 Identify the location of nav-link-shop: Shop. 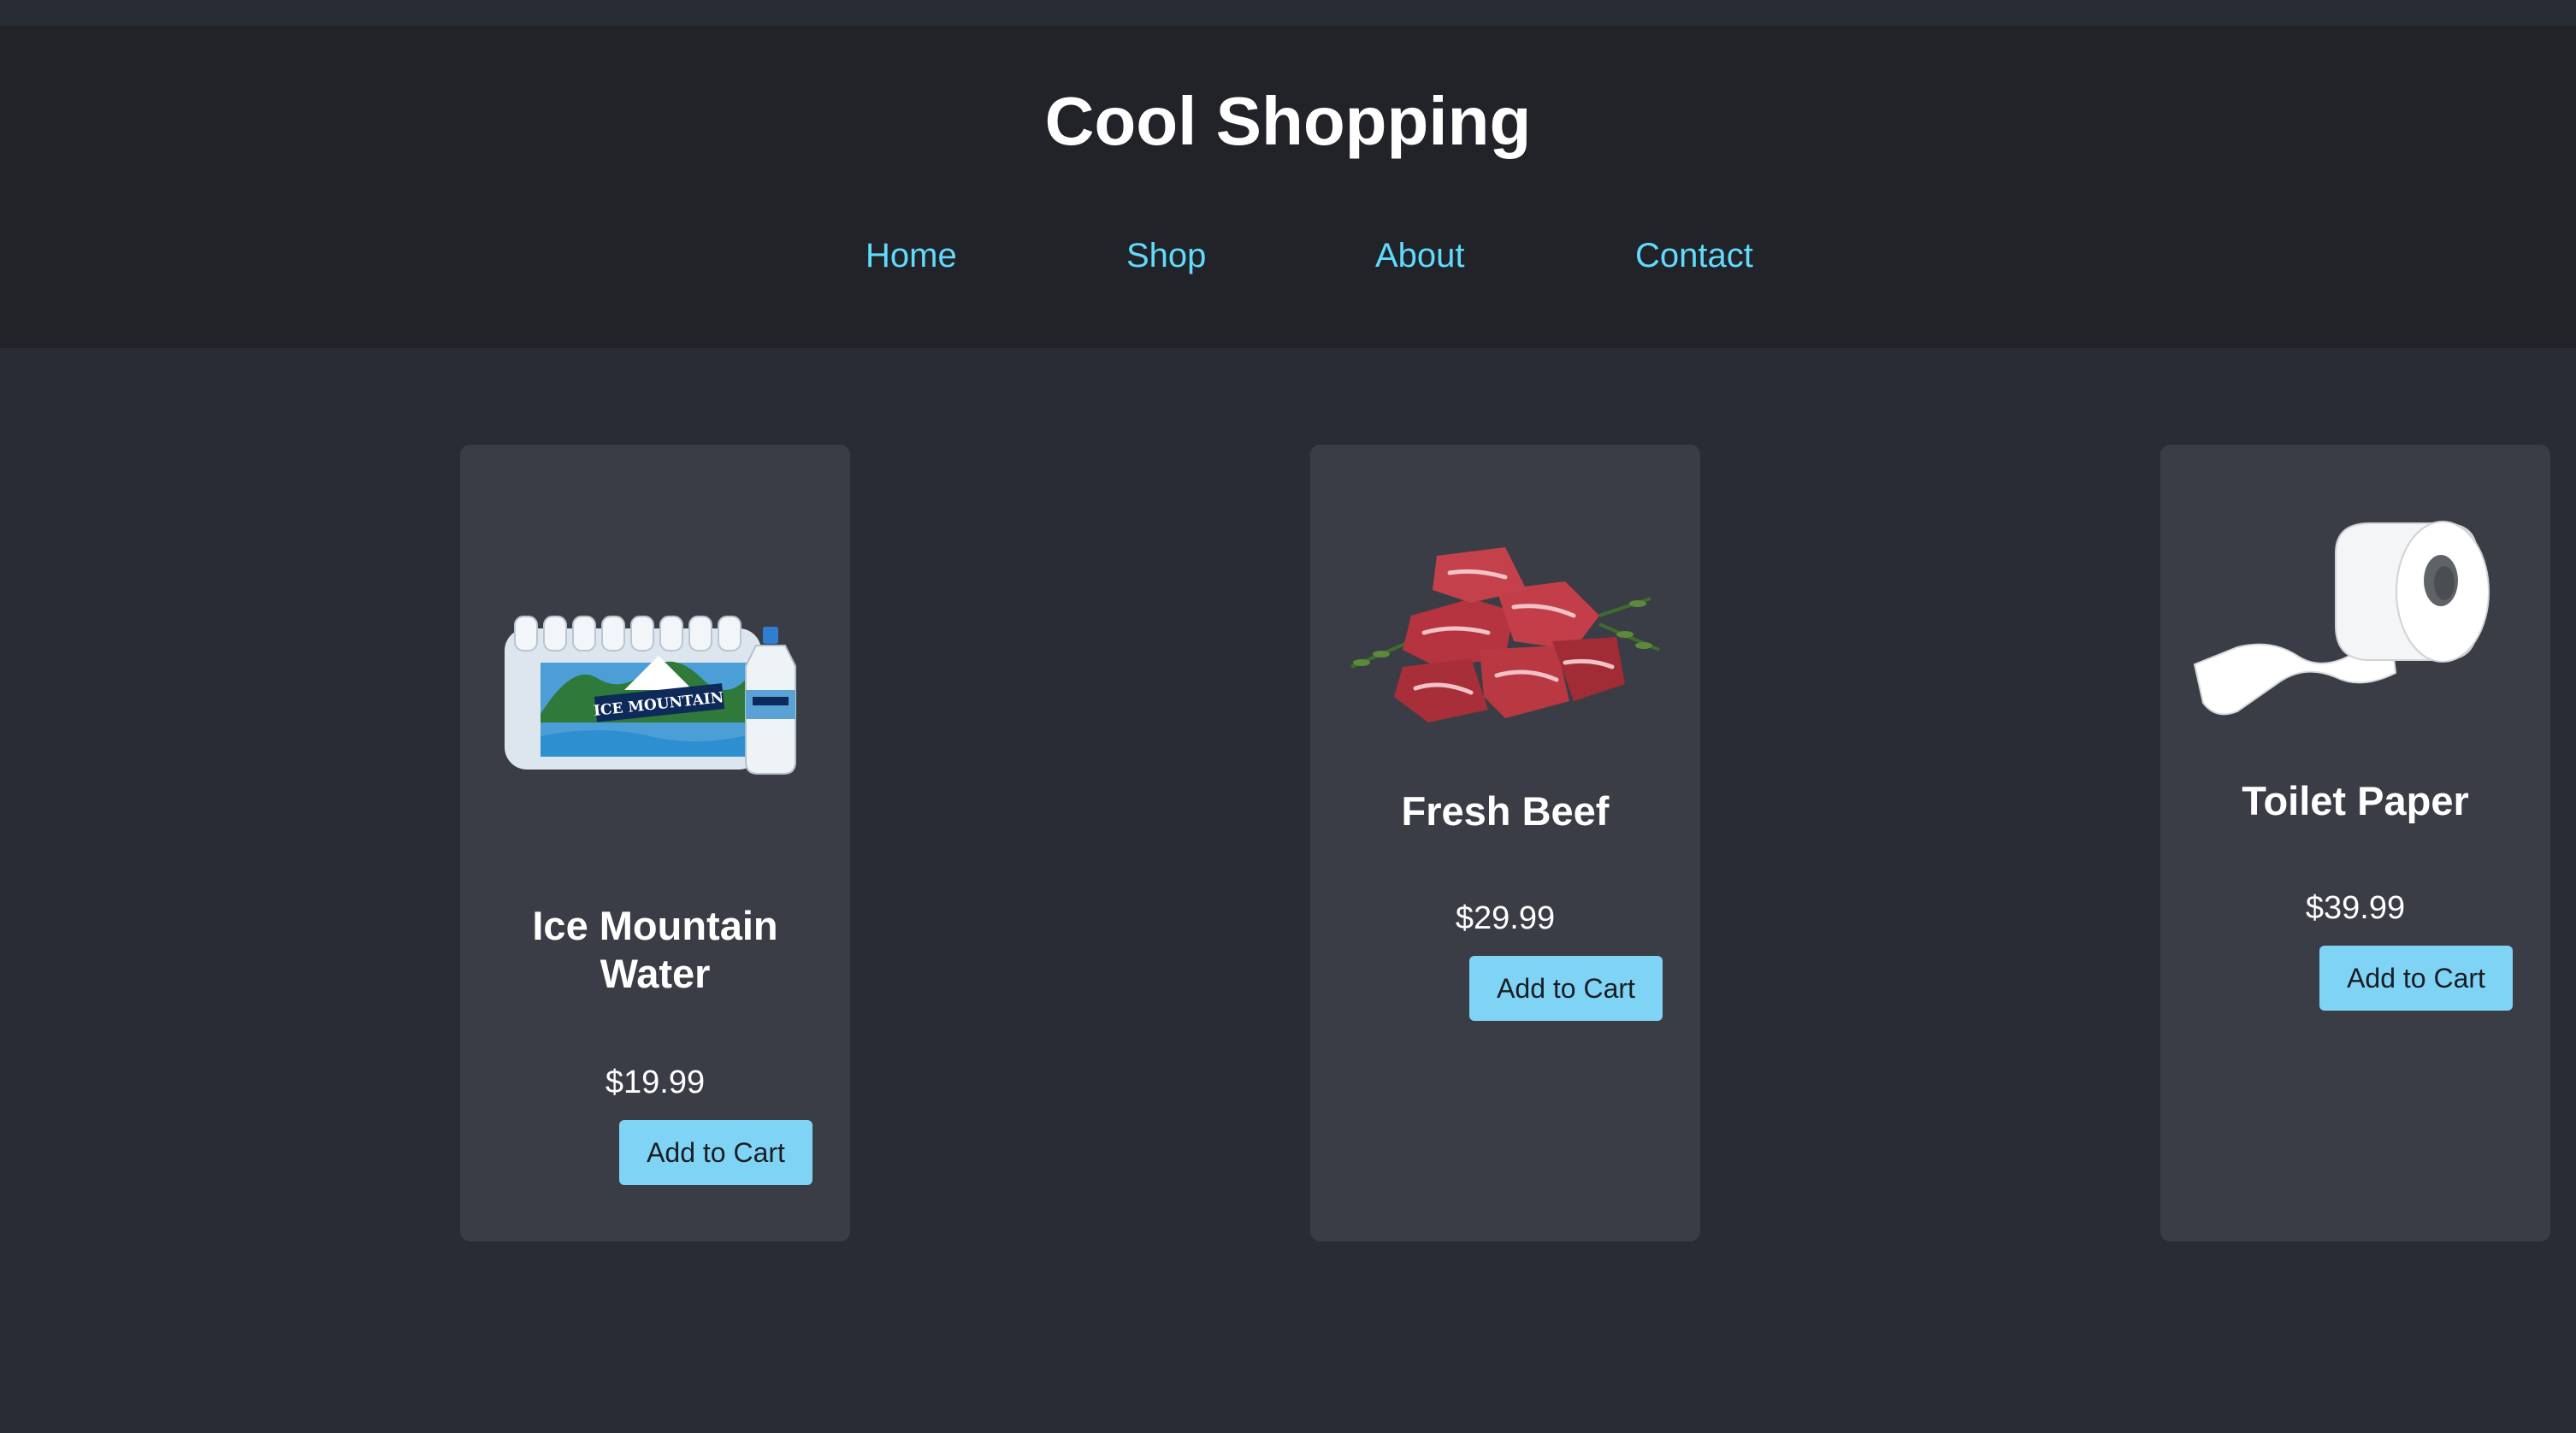
(1166, 255).